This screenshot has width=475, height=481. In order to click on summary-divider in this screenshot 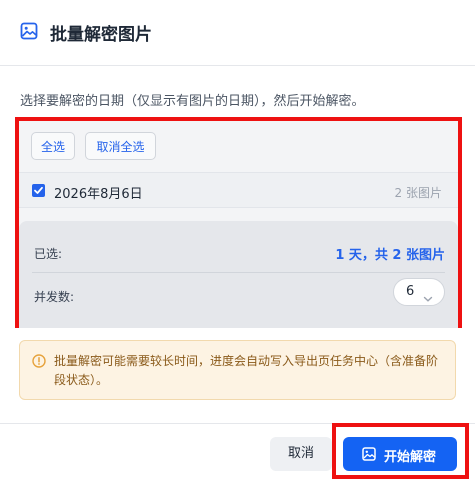, I will do `click(238, 272)`.